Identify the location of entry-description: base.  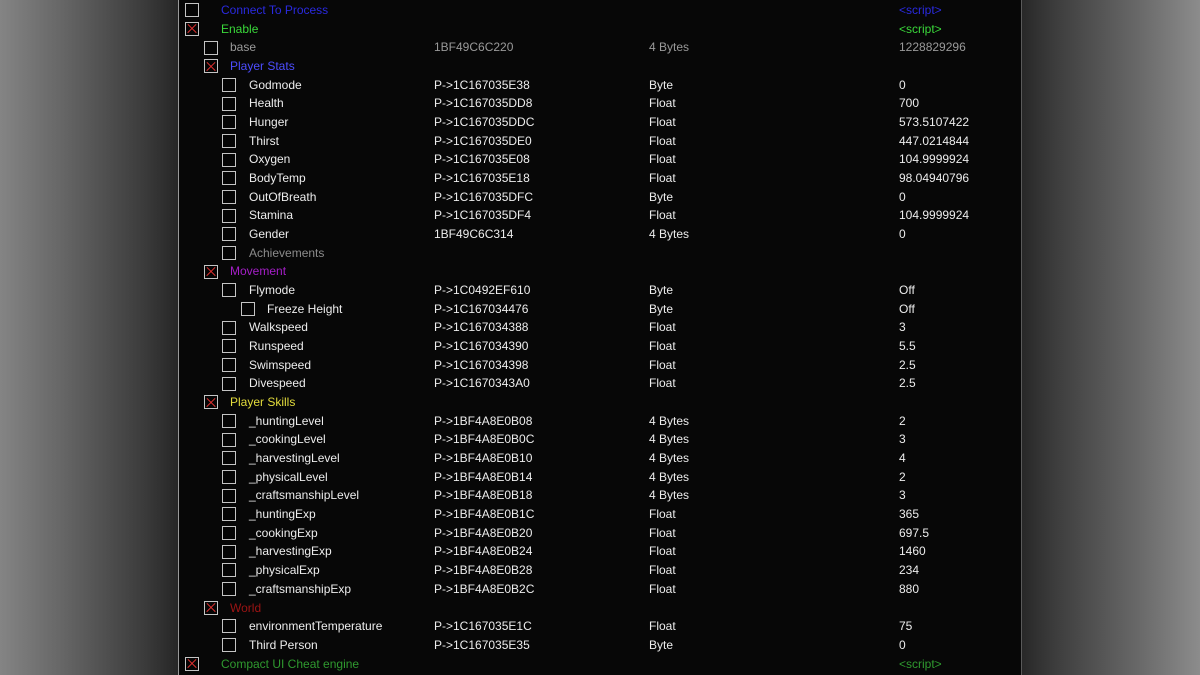
(243, 47).